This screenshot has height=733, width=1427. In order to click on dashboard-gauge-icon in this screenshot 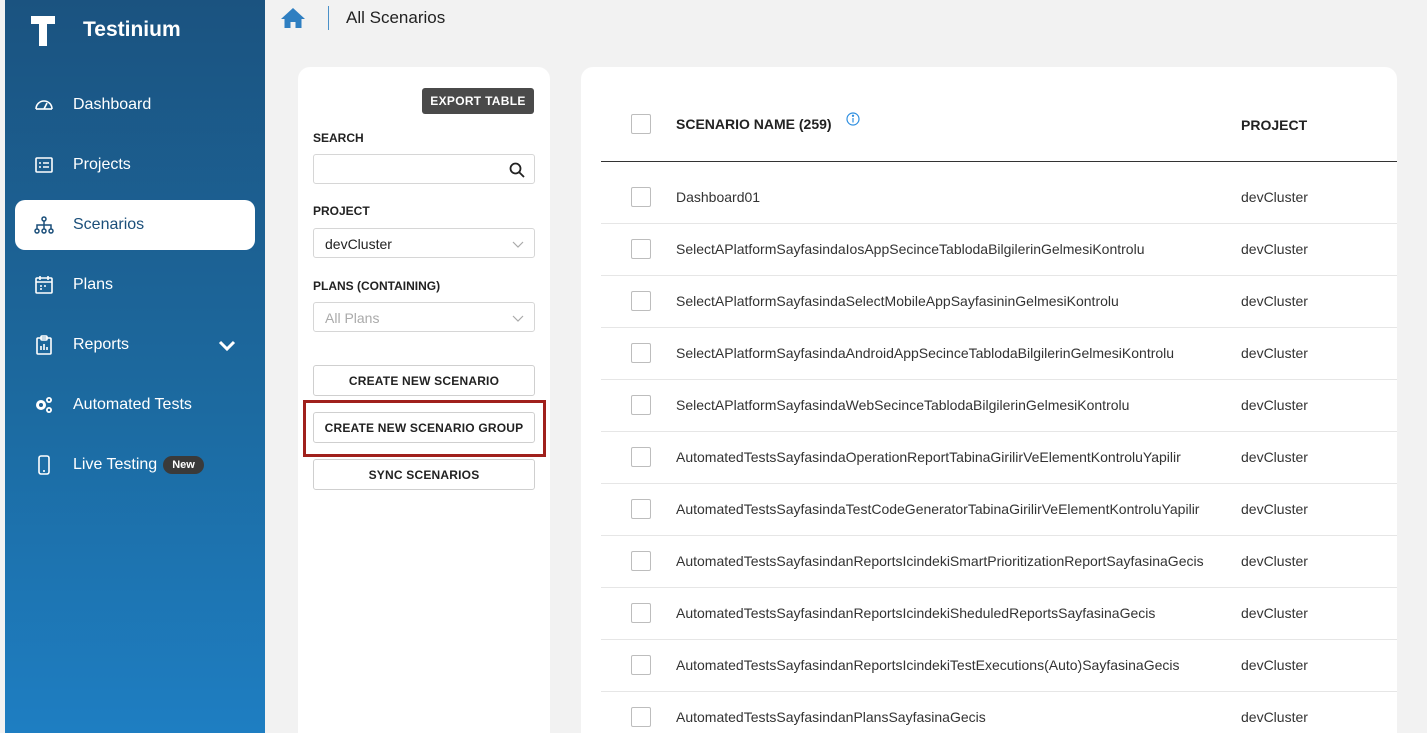, I will do `click(44, 105)`.